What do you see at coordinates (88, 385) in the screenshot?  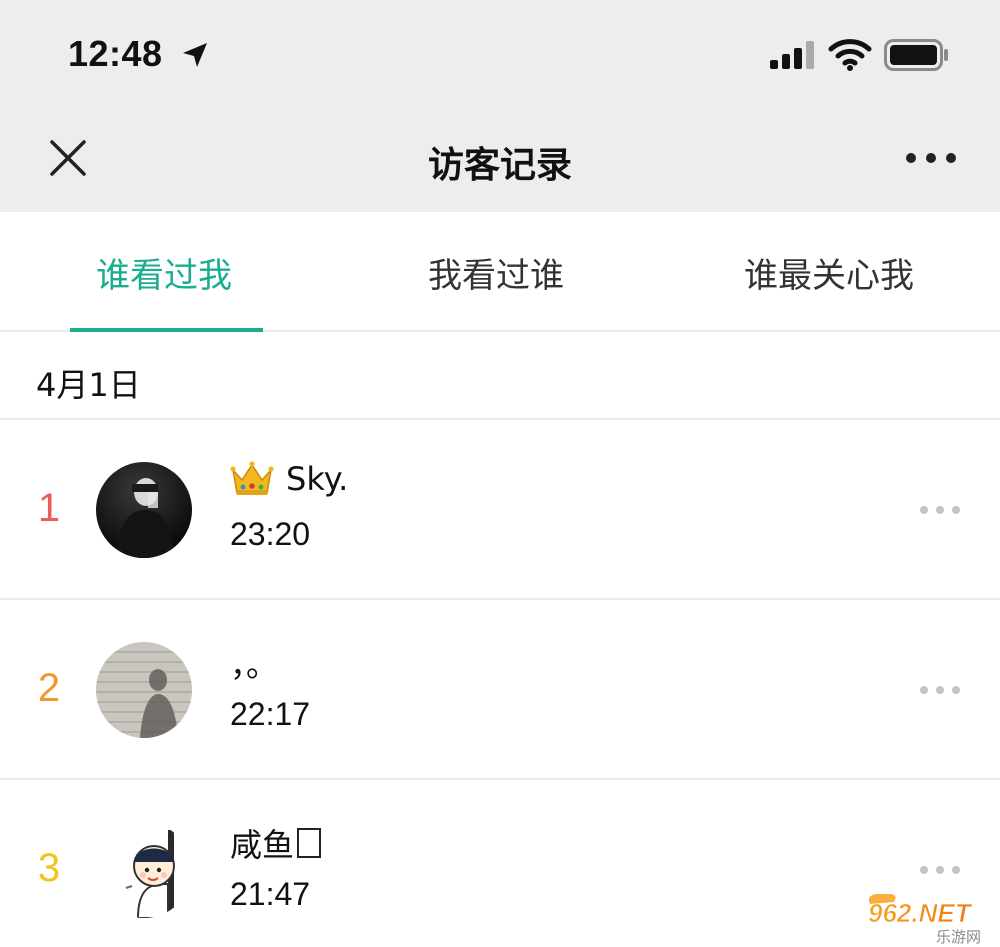 I see `section-date: 4月1日` at bounding box center [88, 385].